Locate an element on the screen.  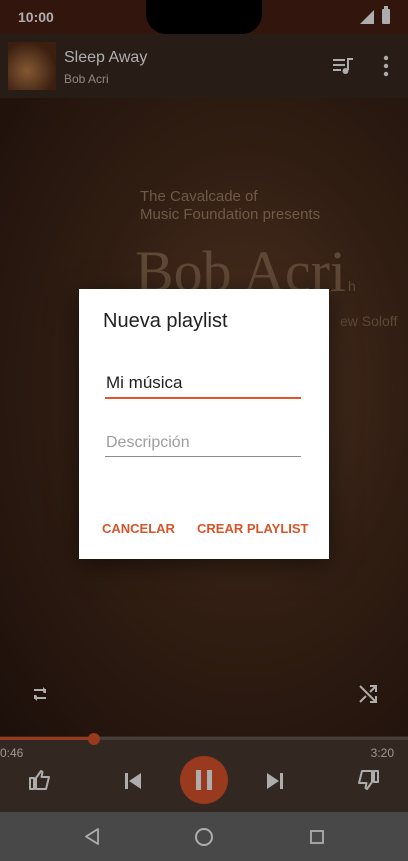
playlist-description-field: Descripción is located at coordinates (203, 446).